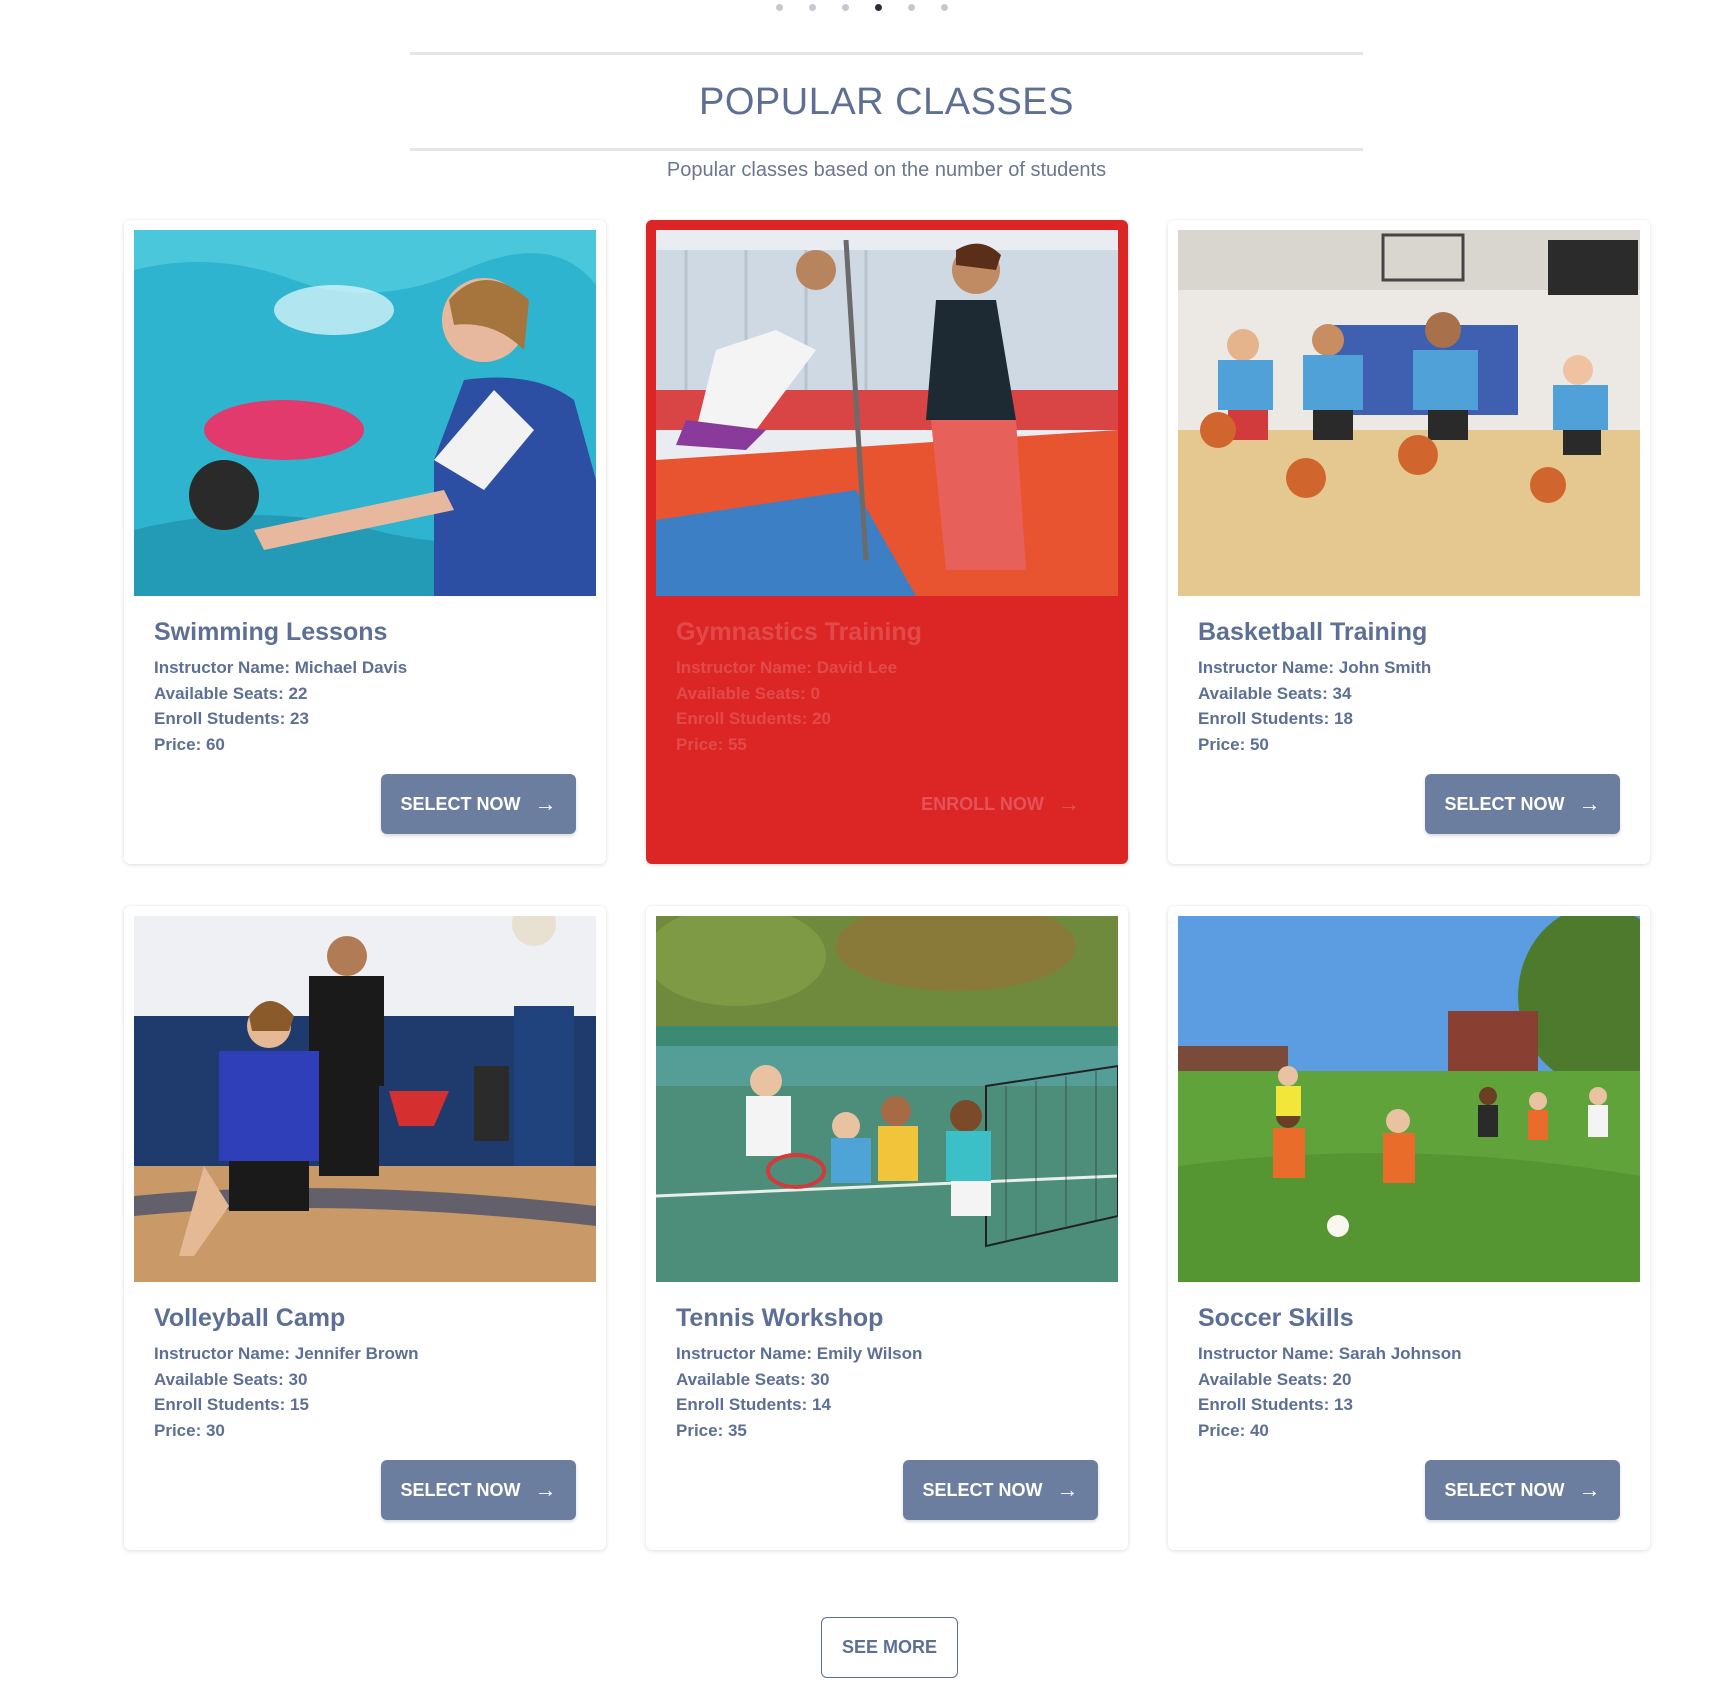  What do you see at coordinates (886, 149) in the screenshot?
I see `header-bottom-rule` at bounding box center [886, 149].